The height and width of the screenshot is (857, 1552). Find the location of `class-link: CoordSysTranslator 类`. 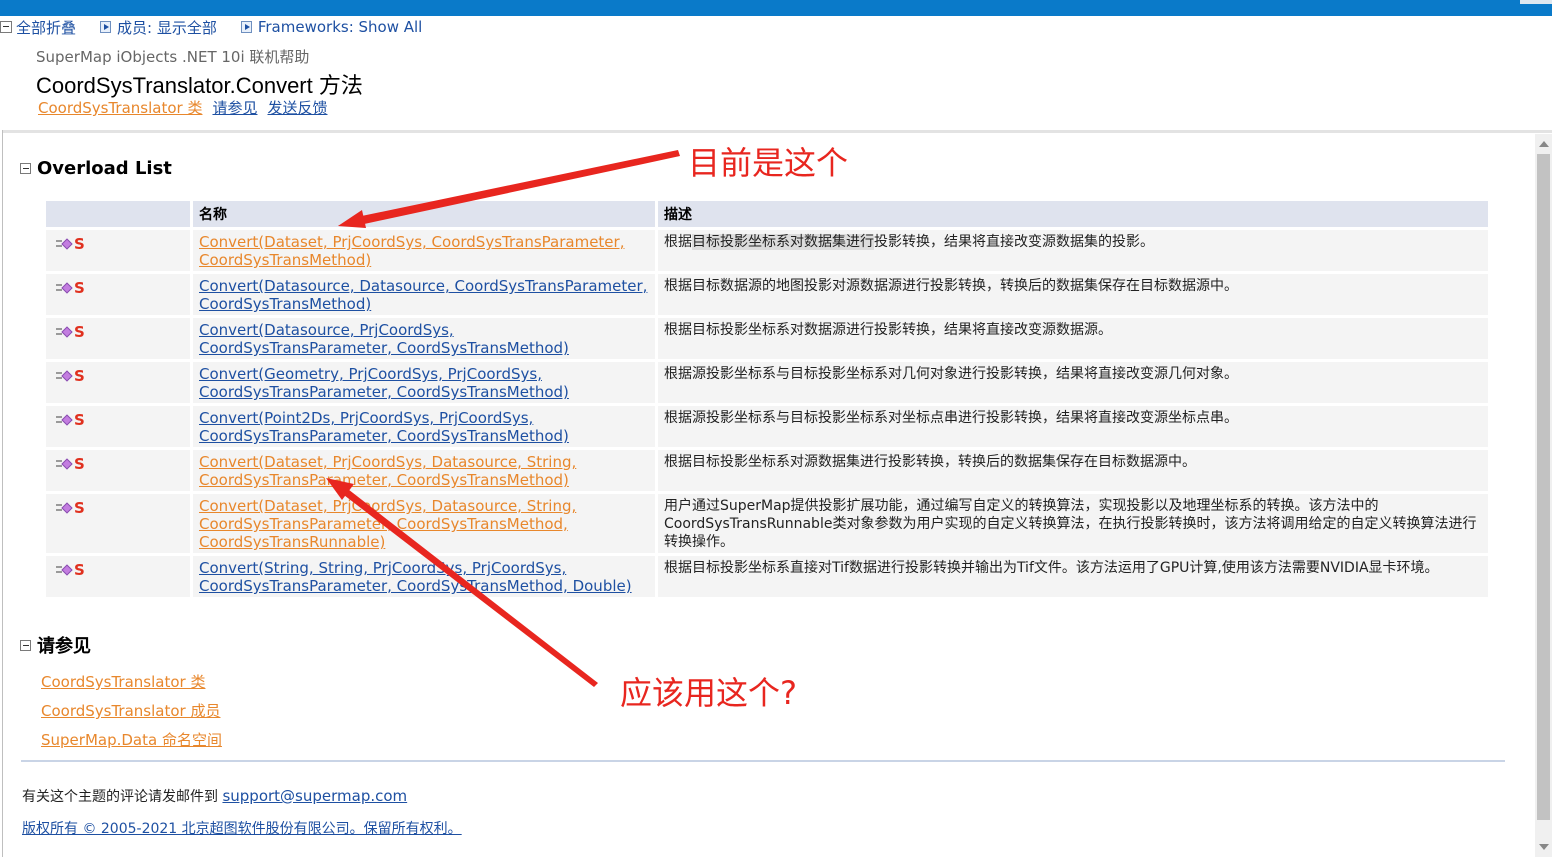

class-link: CoordSysTranslator 类 is located at coordinates (120, 107).